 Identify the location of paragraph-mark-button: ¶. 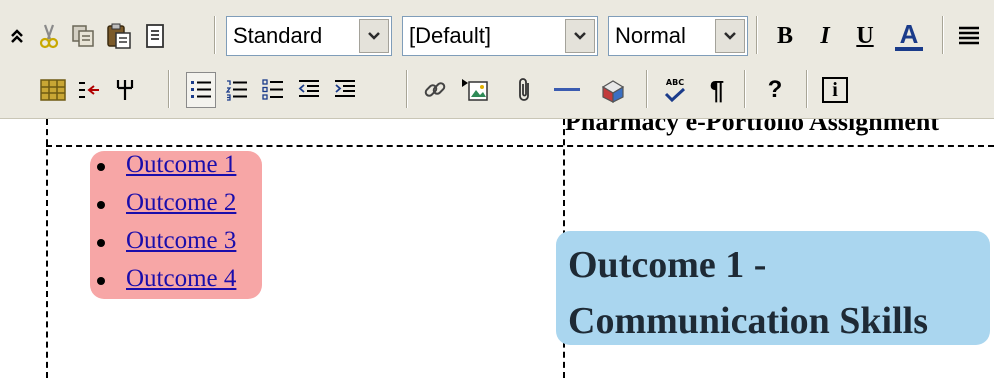
(717, 90).